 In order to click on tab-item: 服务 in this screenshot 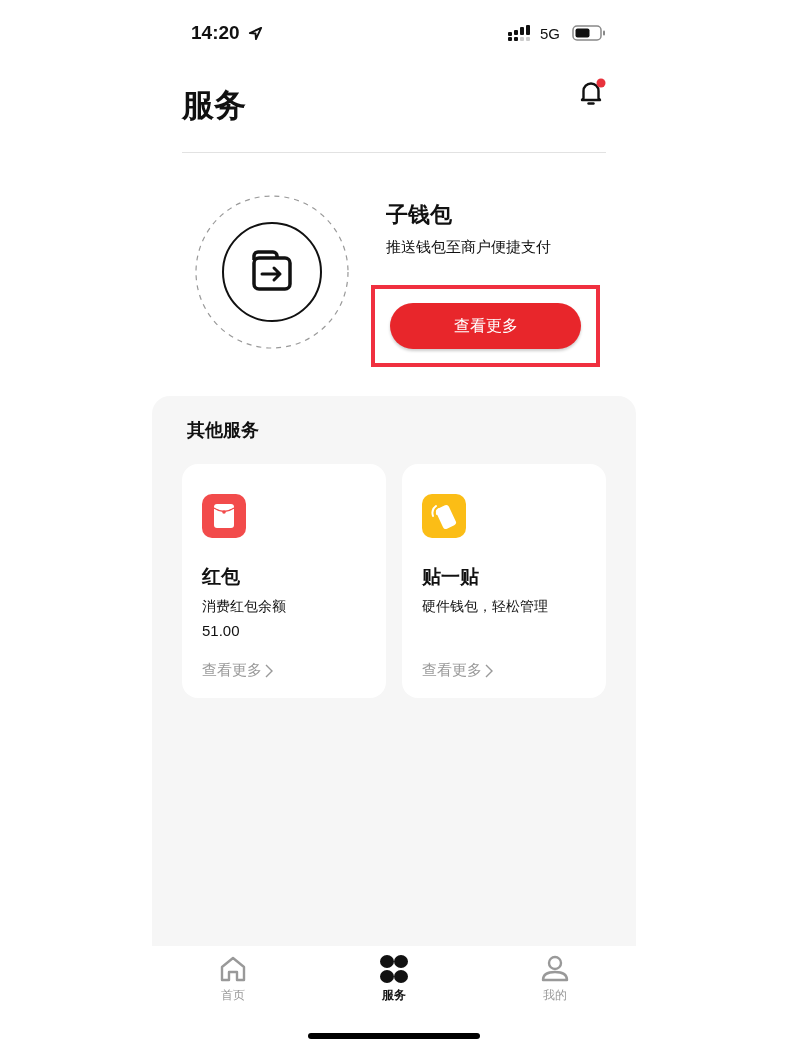, I will do `click(394, 980)`.